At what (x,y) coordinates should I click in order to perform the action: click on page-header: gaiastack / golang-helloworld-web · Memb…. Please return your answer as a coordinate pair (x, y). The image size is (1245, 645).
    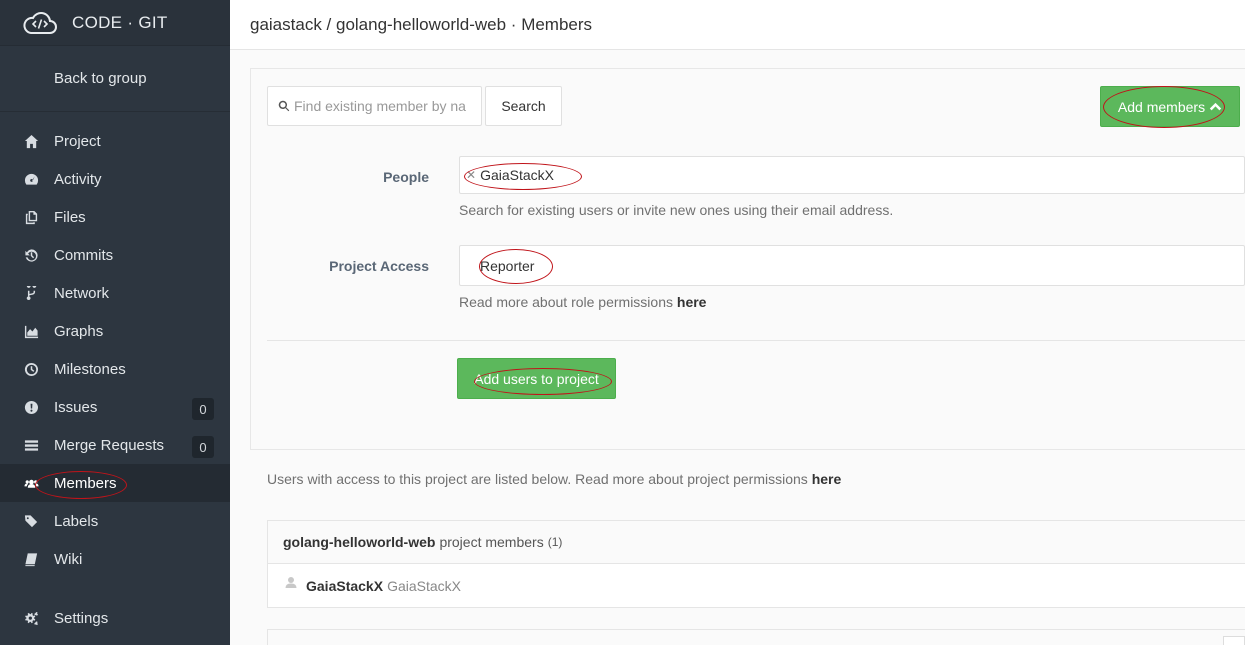
    Looking at the image, I should click on (737, 25).